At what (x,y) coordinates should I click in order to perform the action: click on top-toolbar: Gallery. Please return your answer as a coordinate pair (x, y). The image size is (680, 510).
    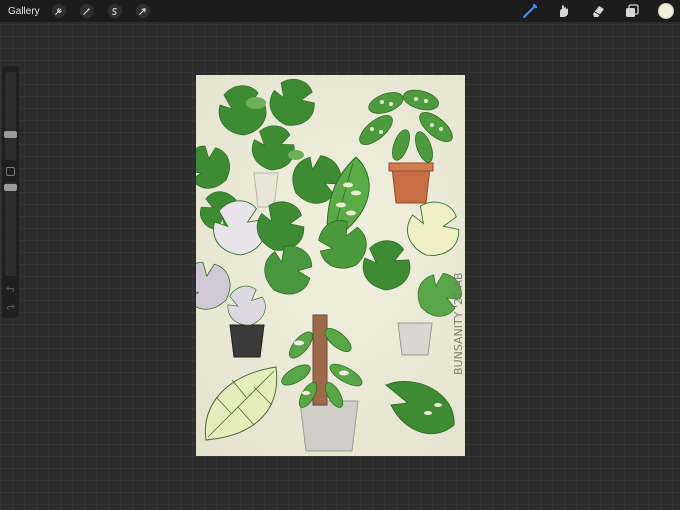
    Looking at the image, I should click on (340, 11).